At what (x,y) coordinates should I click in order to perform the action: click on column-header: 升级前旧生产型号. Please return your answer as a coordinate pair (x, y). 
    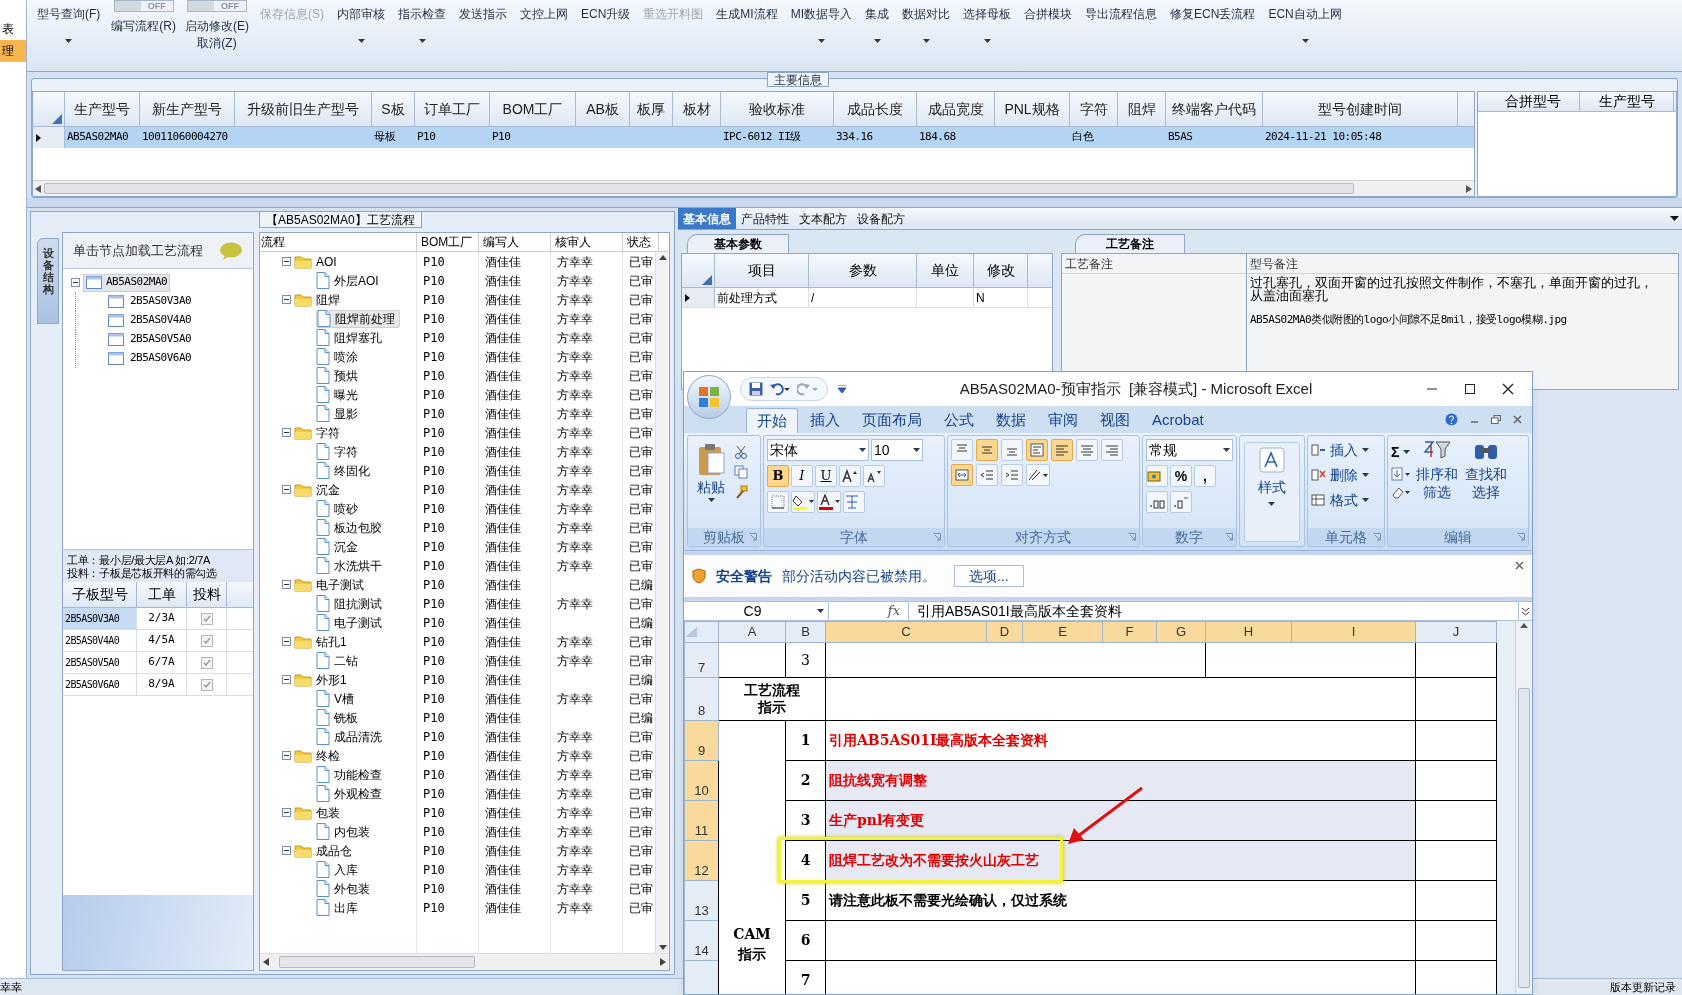
    Looking at the image, I should click on (303, 109).